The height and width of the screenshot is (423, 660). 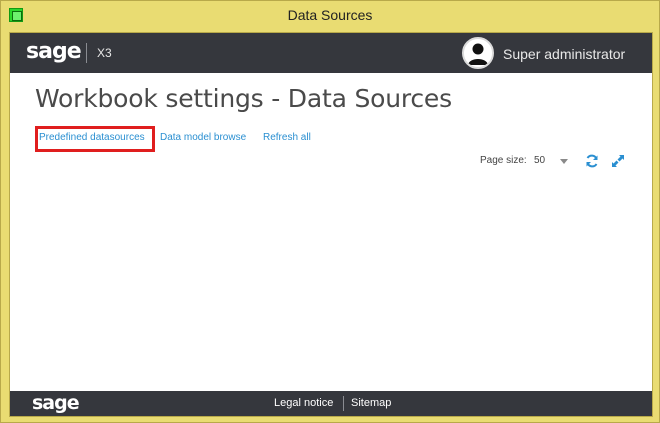 I want to click on window-titlebar: Data Sources, so click(x=330, y=16).